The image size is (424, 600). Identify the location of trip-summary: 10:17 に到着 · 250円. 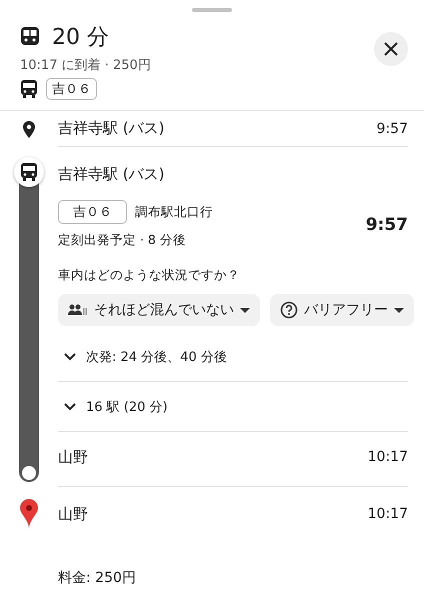
(85, 65).